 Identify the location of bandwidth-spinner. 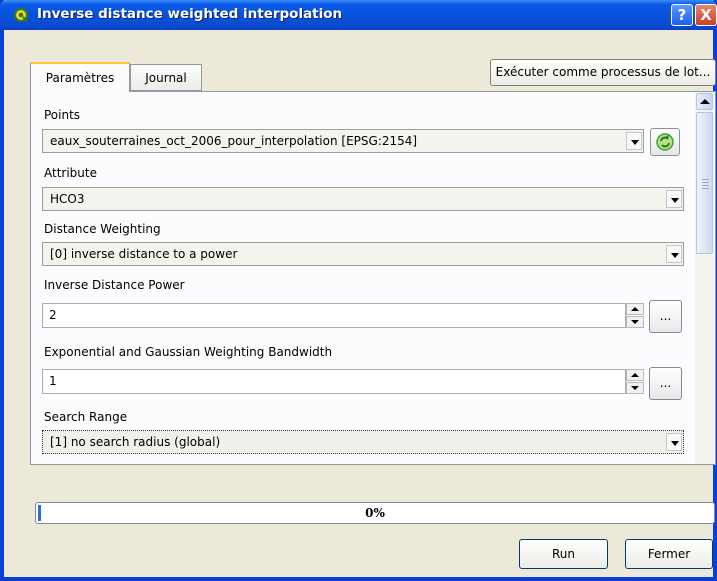
(635, 381).